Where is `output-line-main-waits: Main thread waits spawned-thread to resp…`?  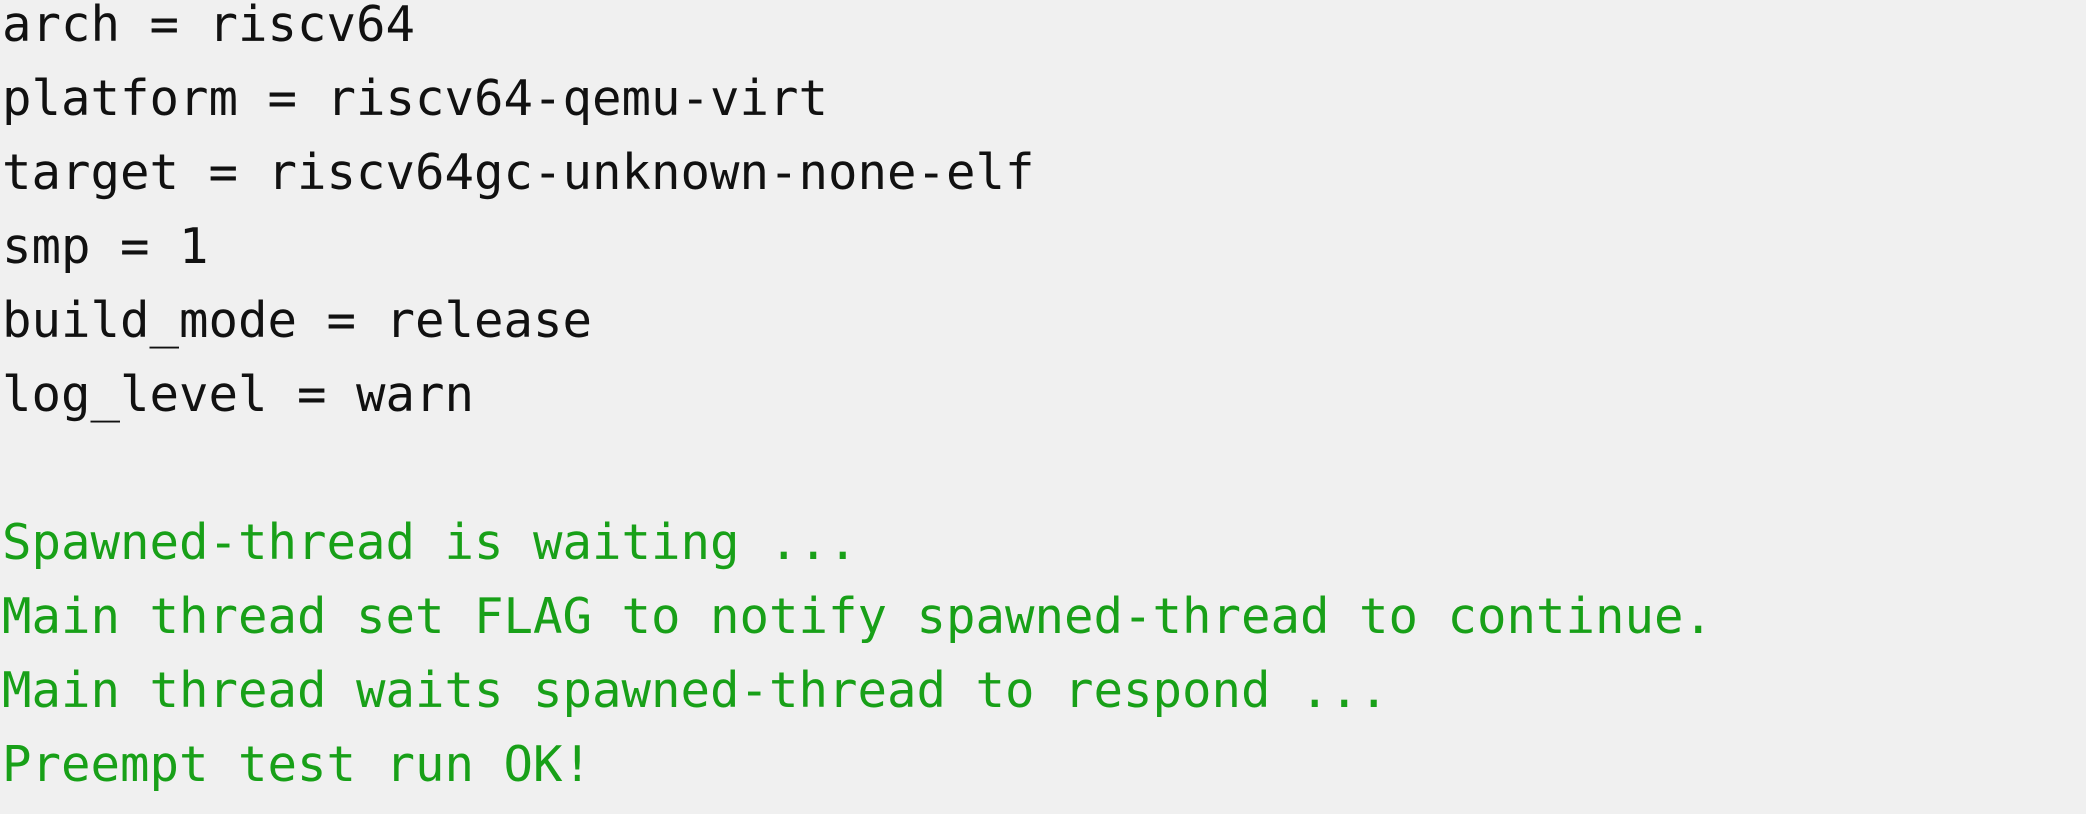
output-line-main-waits: Main thread waits spawned-thread to resp… is located at coordinates (695, 690).